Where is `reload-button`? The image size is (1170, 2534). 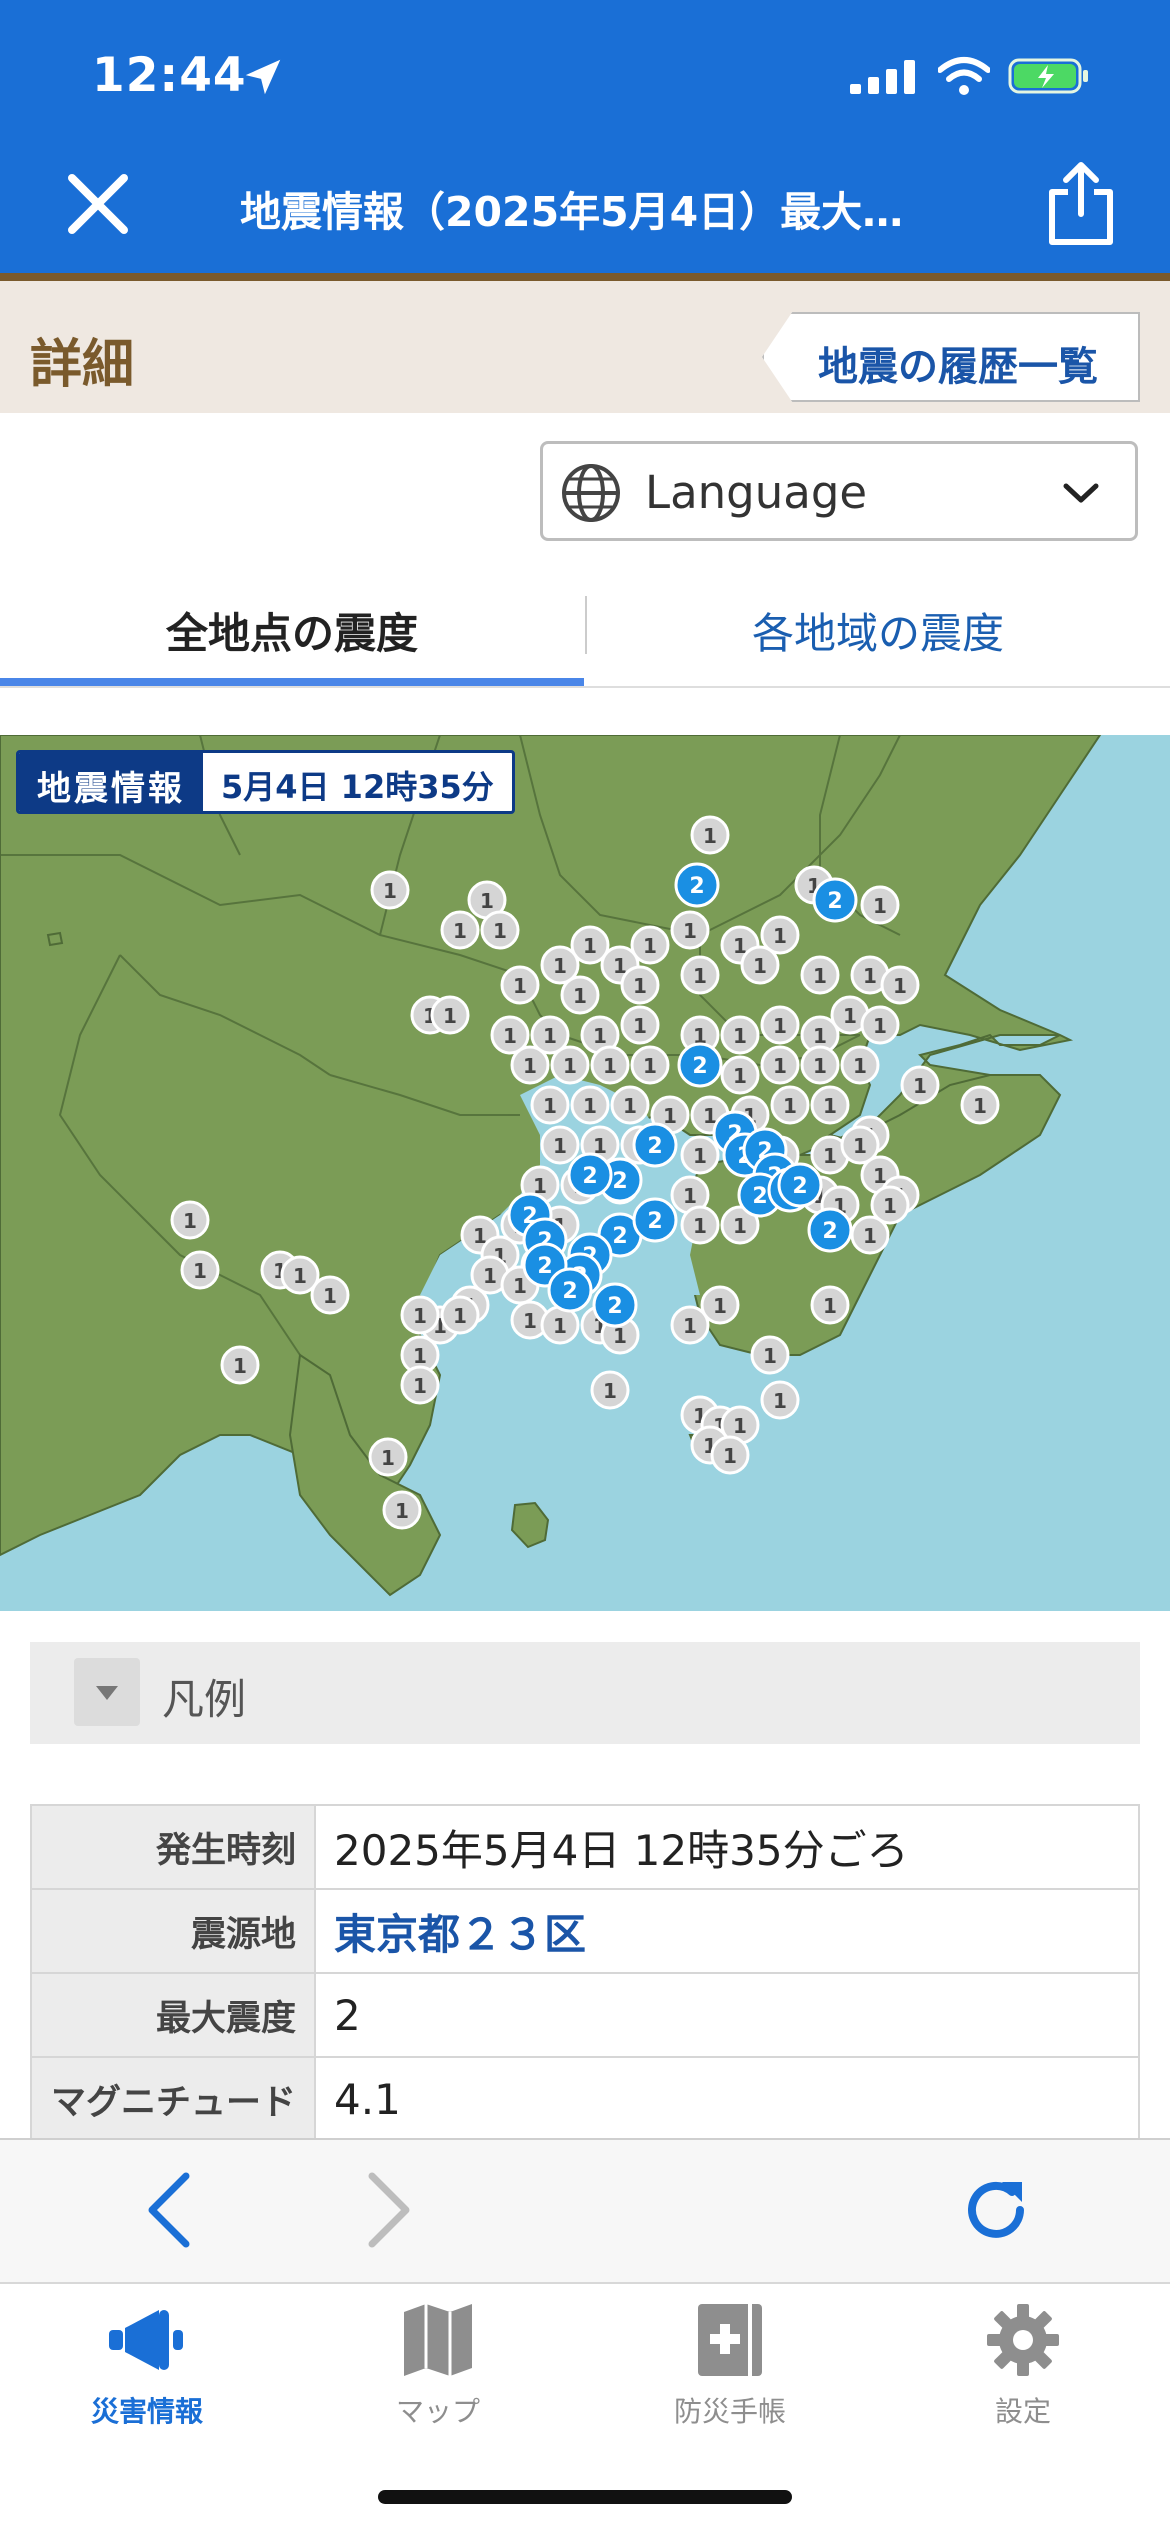
reload-button is located at coordinates (996, 2210).